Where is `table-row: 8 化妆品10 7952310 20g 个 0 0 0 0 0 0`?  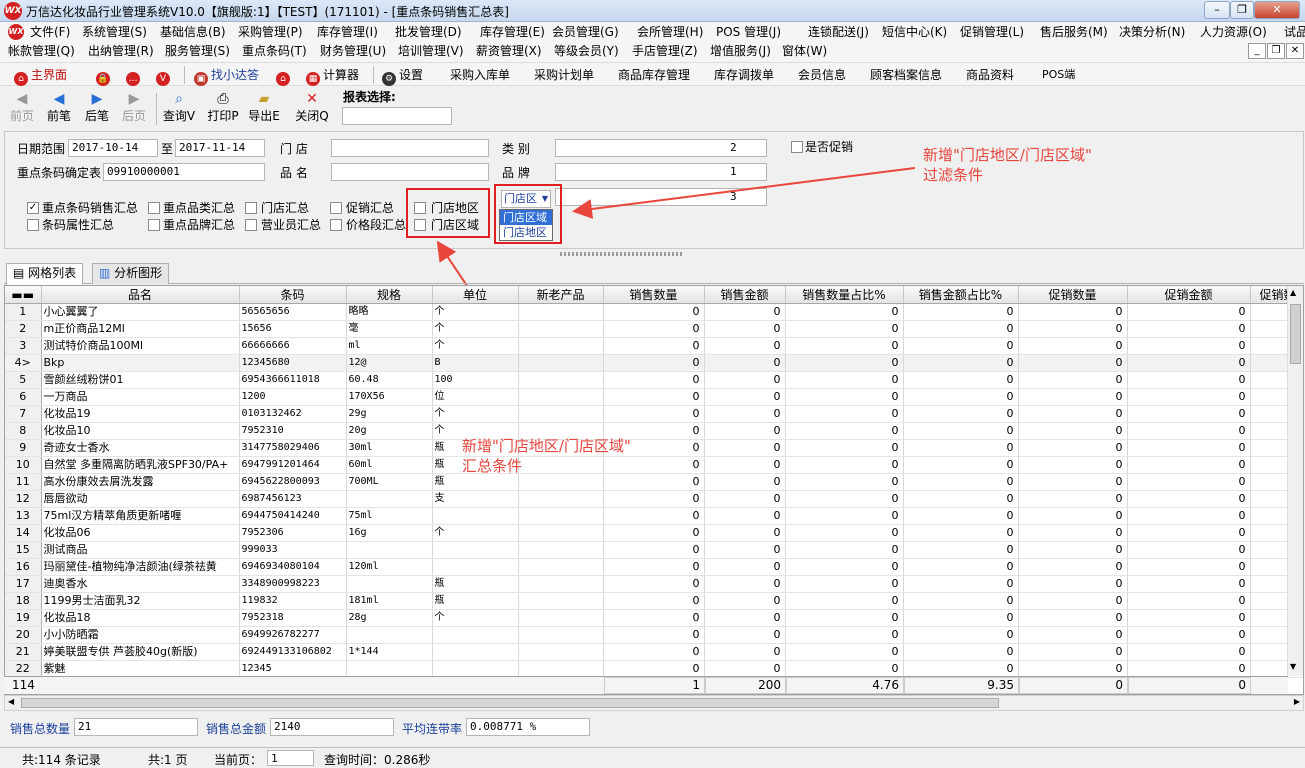 table-row: 8 化妆品10 7952310 20g 个 0 0 0 0 0 0 is located at coordinates (654, 431).